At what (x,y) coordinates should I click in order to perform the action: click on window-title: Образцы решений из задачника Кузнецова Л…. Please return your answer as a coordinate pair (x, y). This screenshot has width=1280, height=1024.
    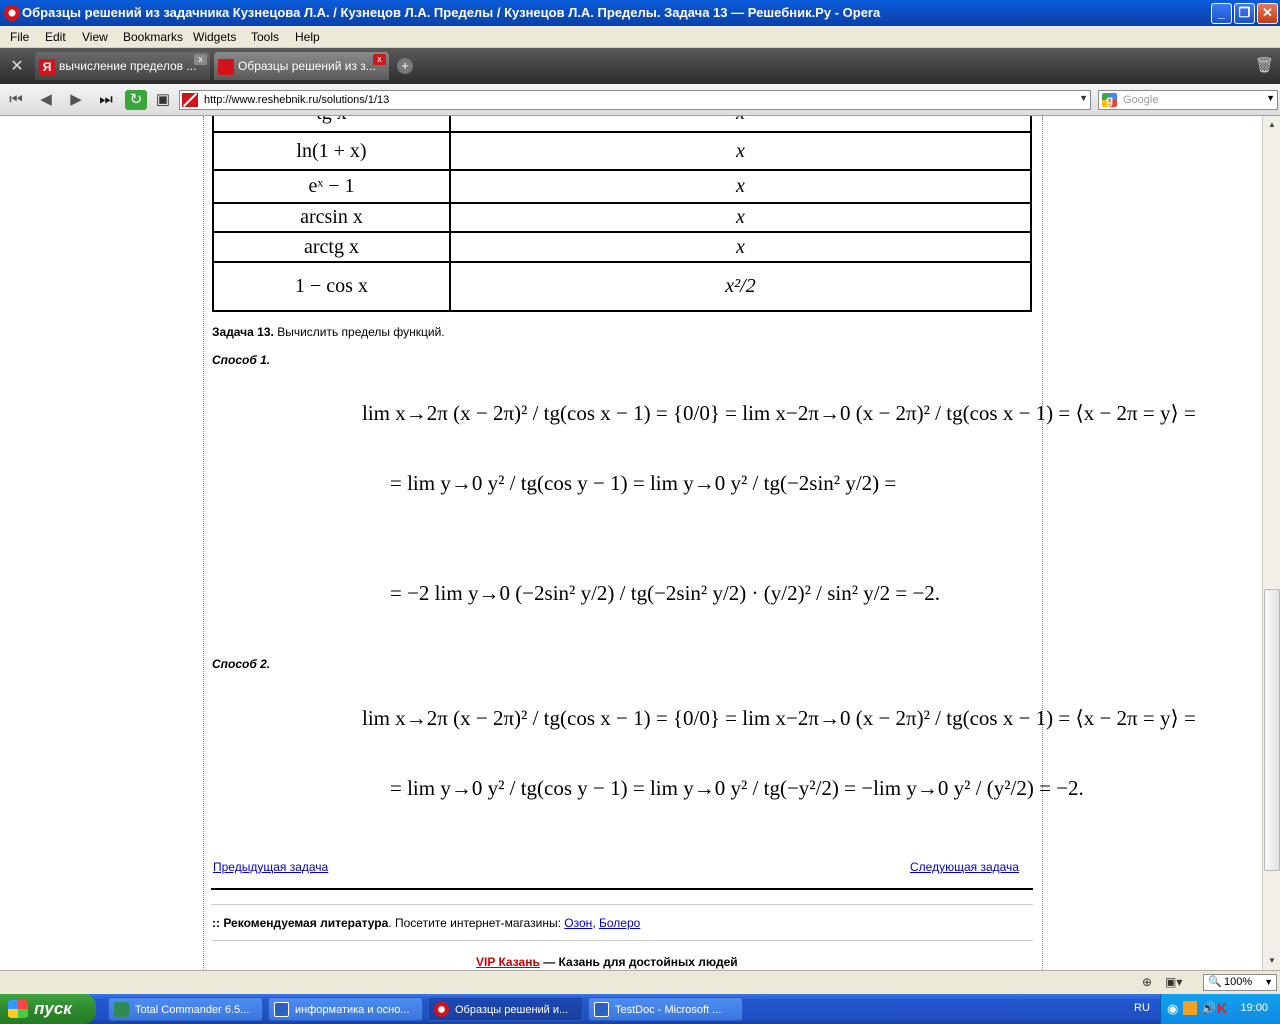
    Looking at the image, I should click on (451, 12).